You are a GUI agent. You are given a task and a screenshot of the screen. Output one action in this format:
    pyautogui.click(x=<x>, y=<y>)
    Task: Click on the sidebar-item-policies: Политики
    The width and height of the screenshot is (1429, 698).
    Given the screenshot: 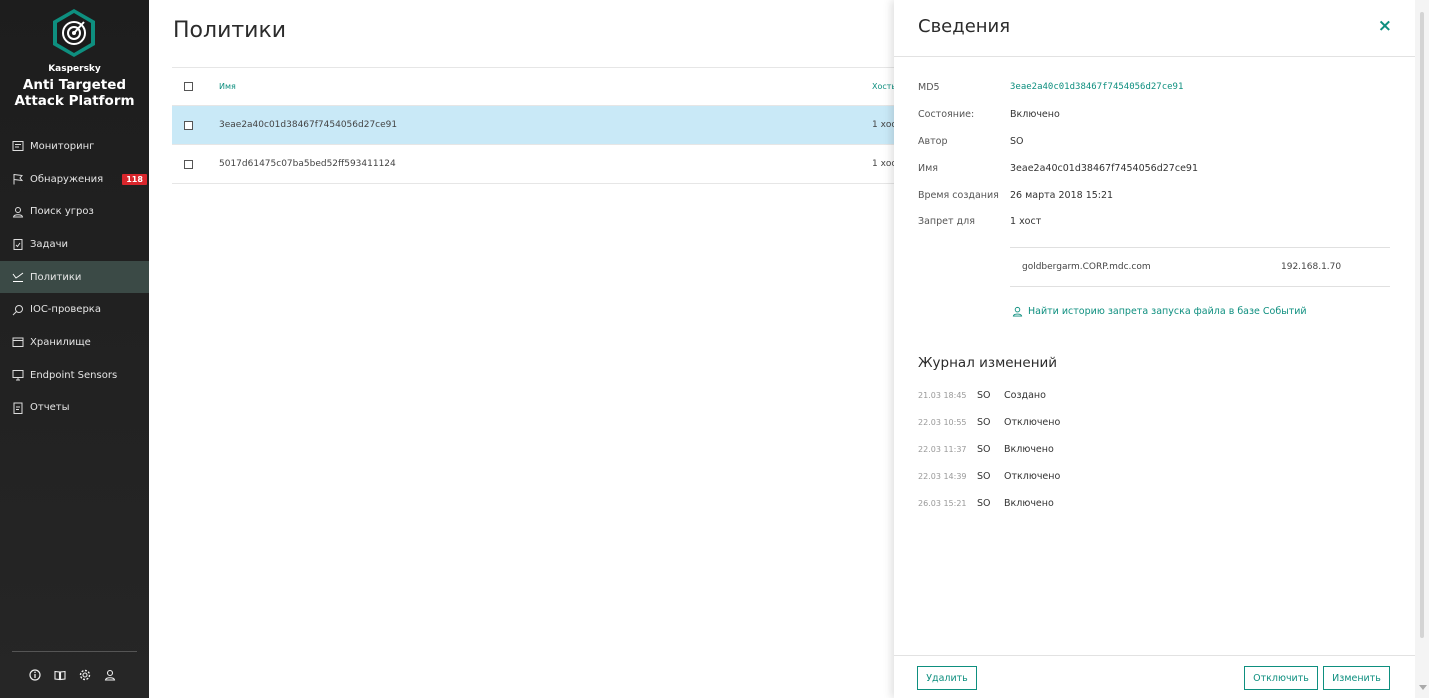 What is the action you would take?
    pyautogui.click(x=74, y=277)
    